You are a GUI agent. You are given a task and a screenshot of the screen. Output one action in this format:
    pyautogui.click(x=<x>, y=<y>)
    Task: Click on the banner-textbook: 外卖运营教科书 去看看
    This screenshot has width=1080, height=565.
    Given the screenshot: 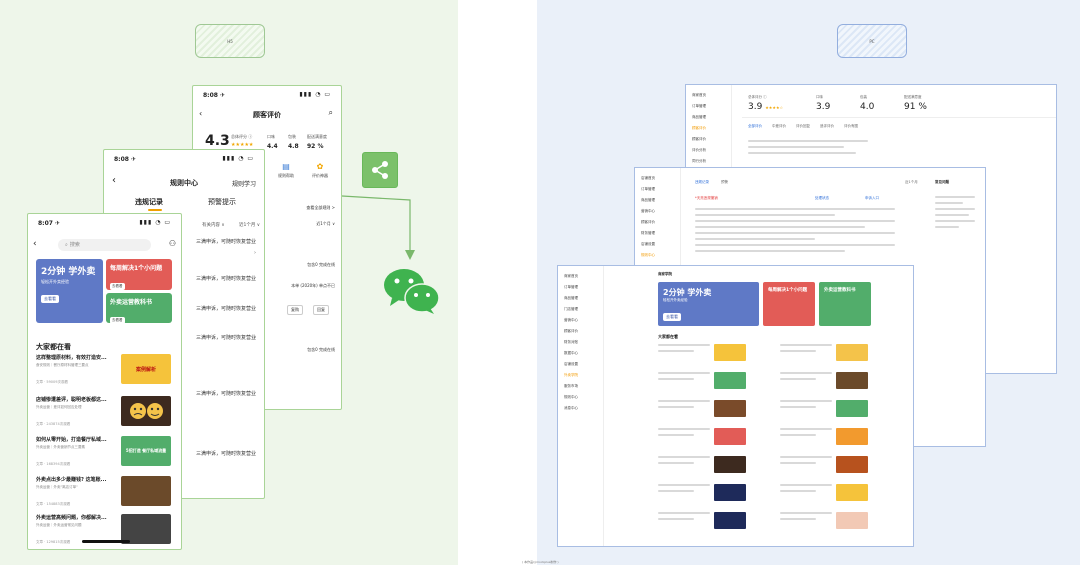 What is the action you would take?
    pyautogui.click(x=139, y=308)
    